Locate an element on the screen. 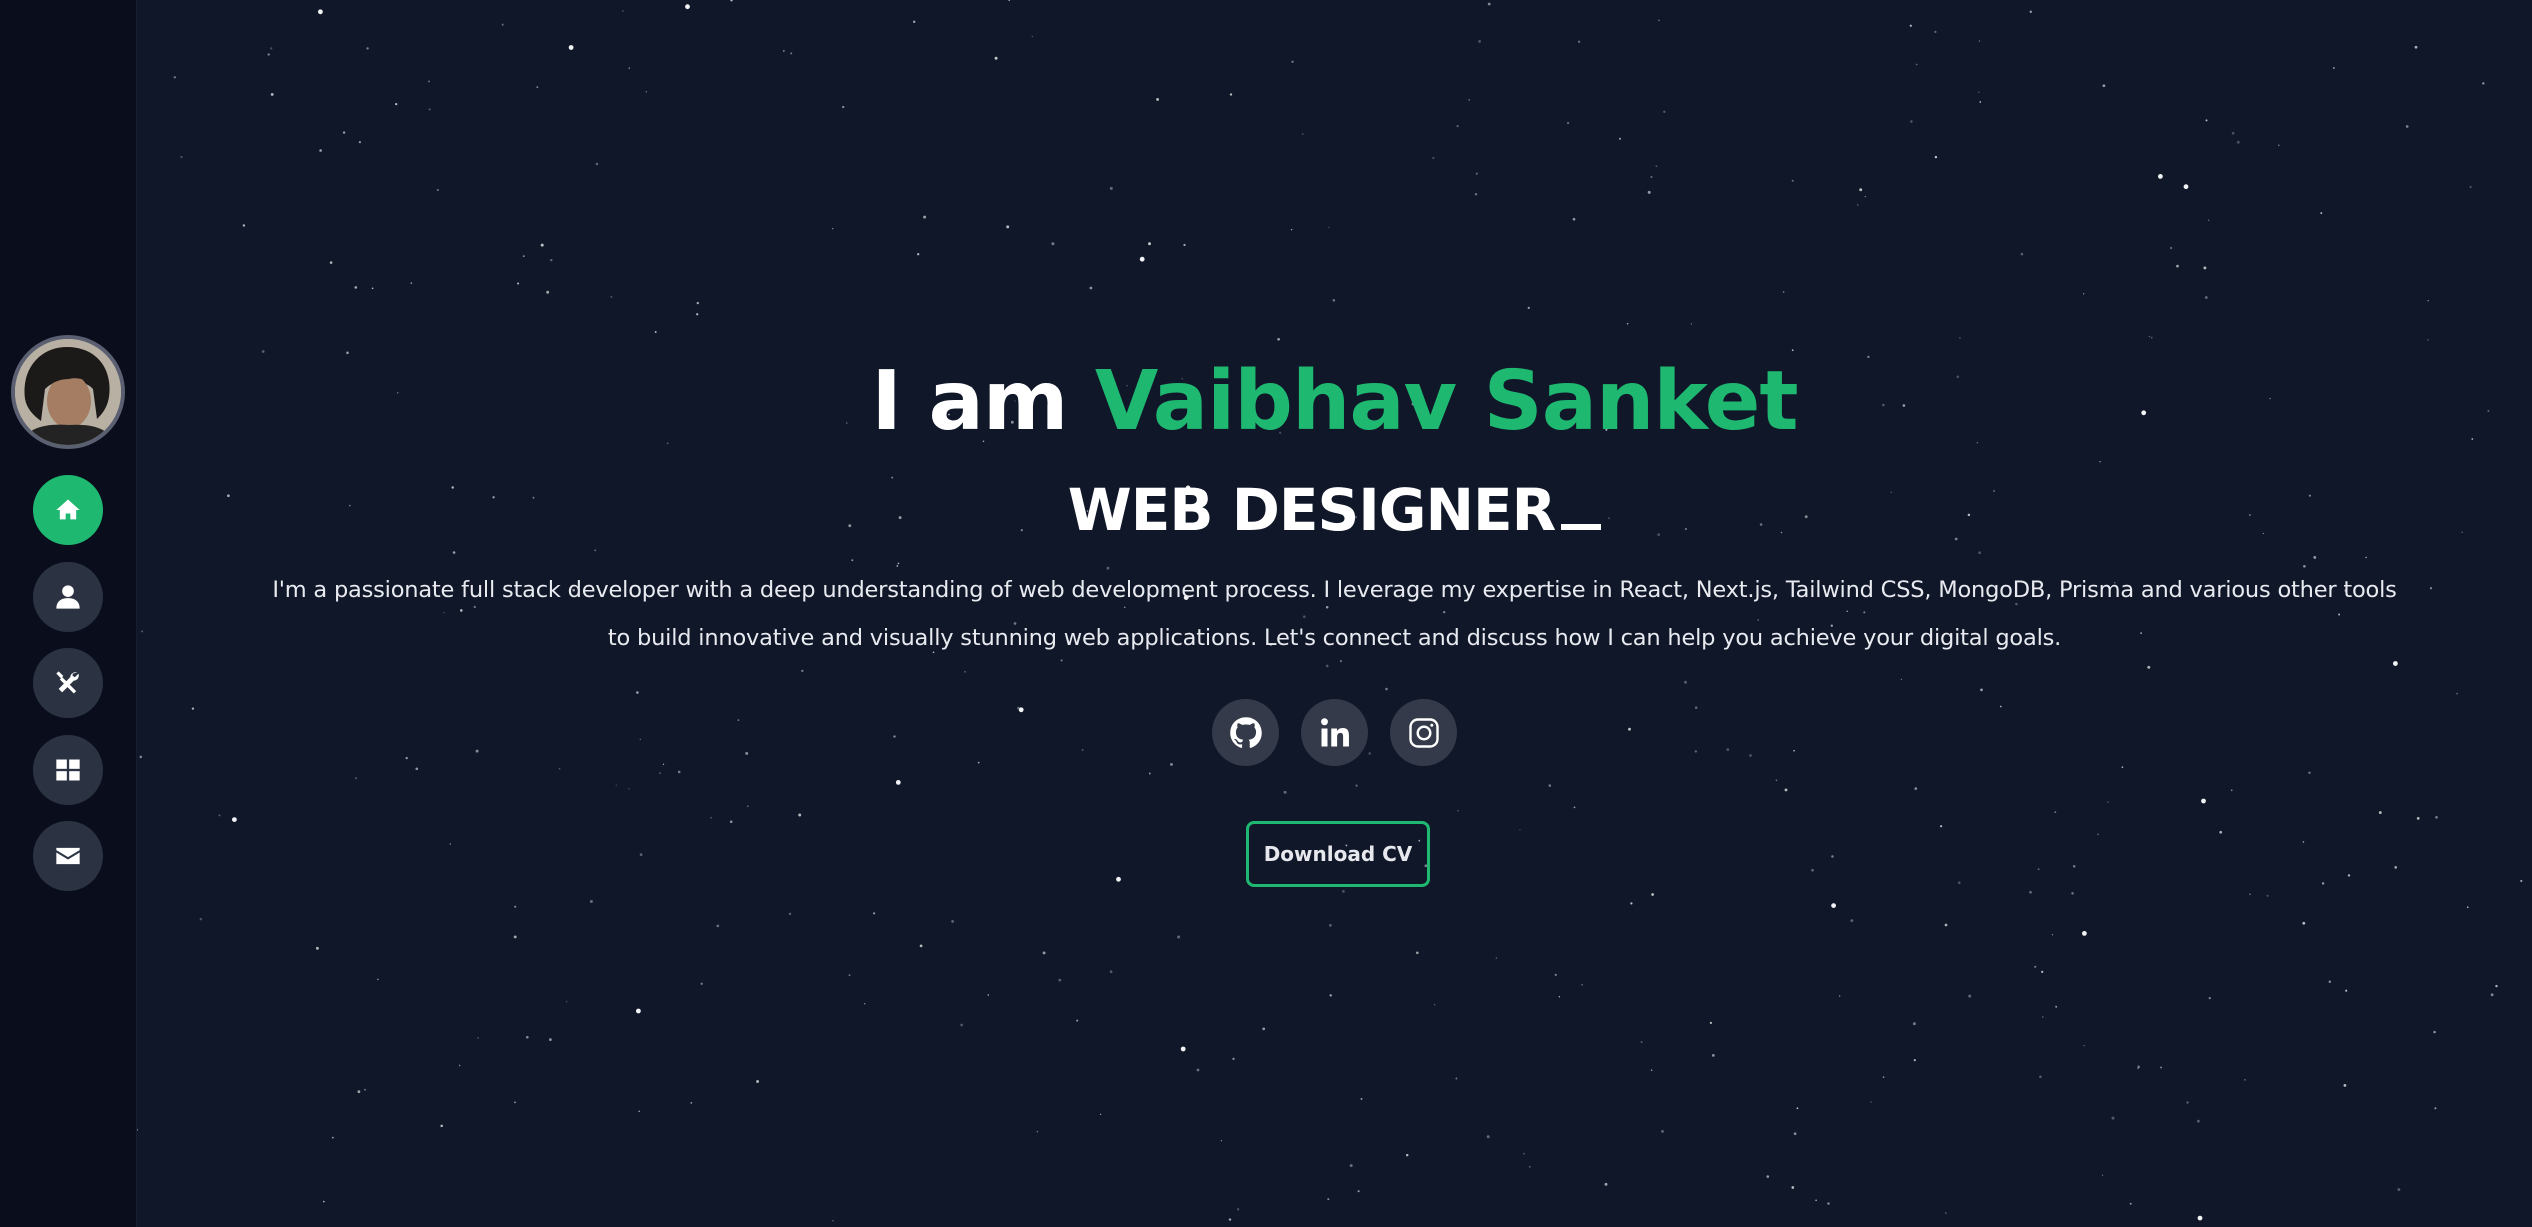  role-text: WEB DESIGNER is located at coordinates (1312, 510).